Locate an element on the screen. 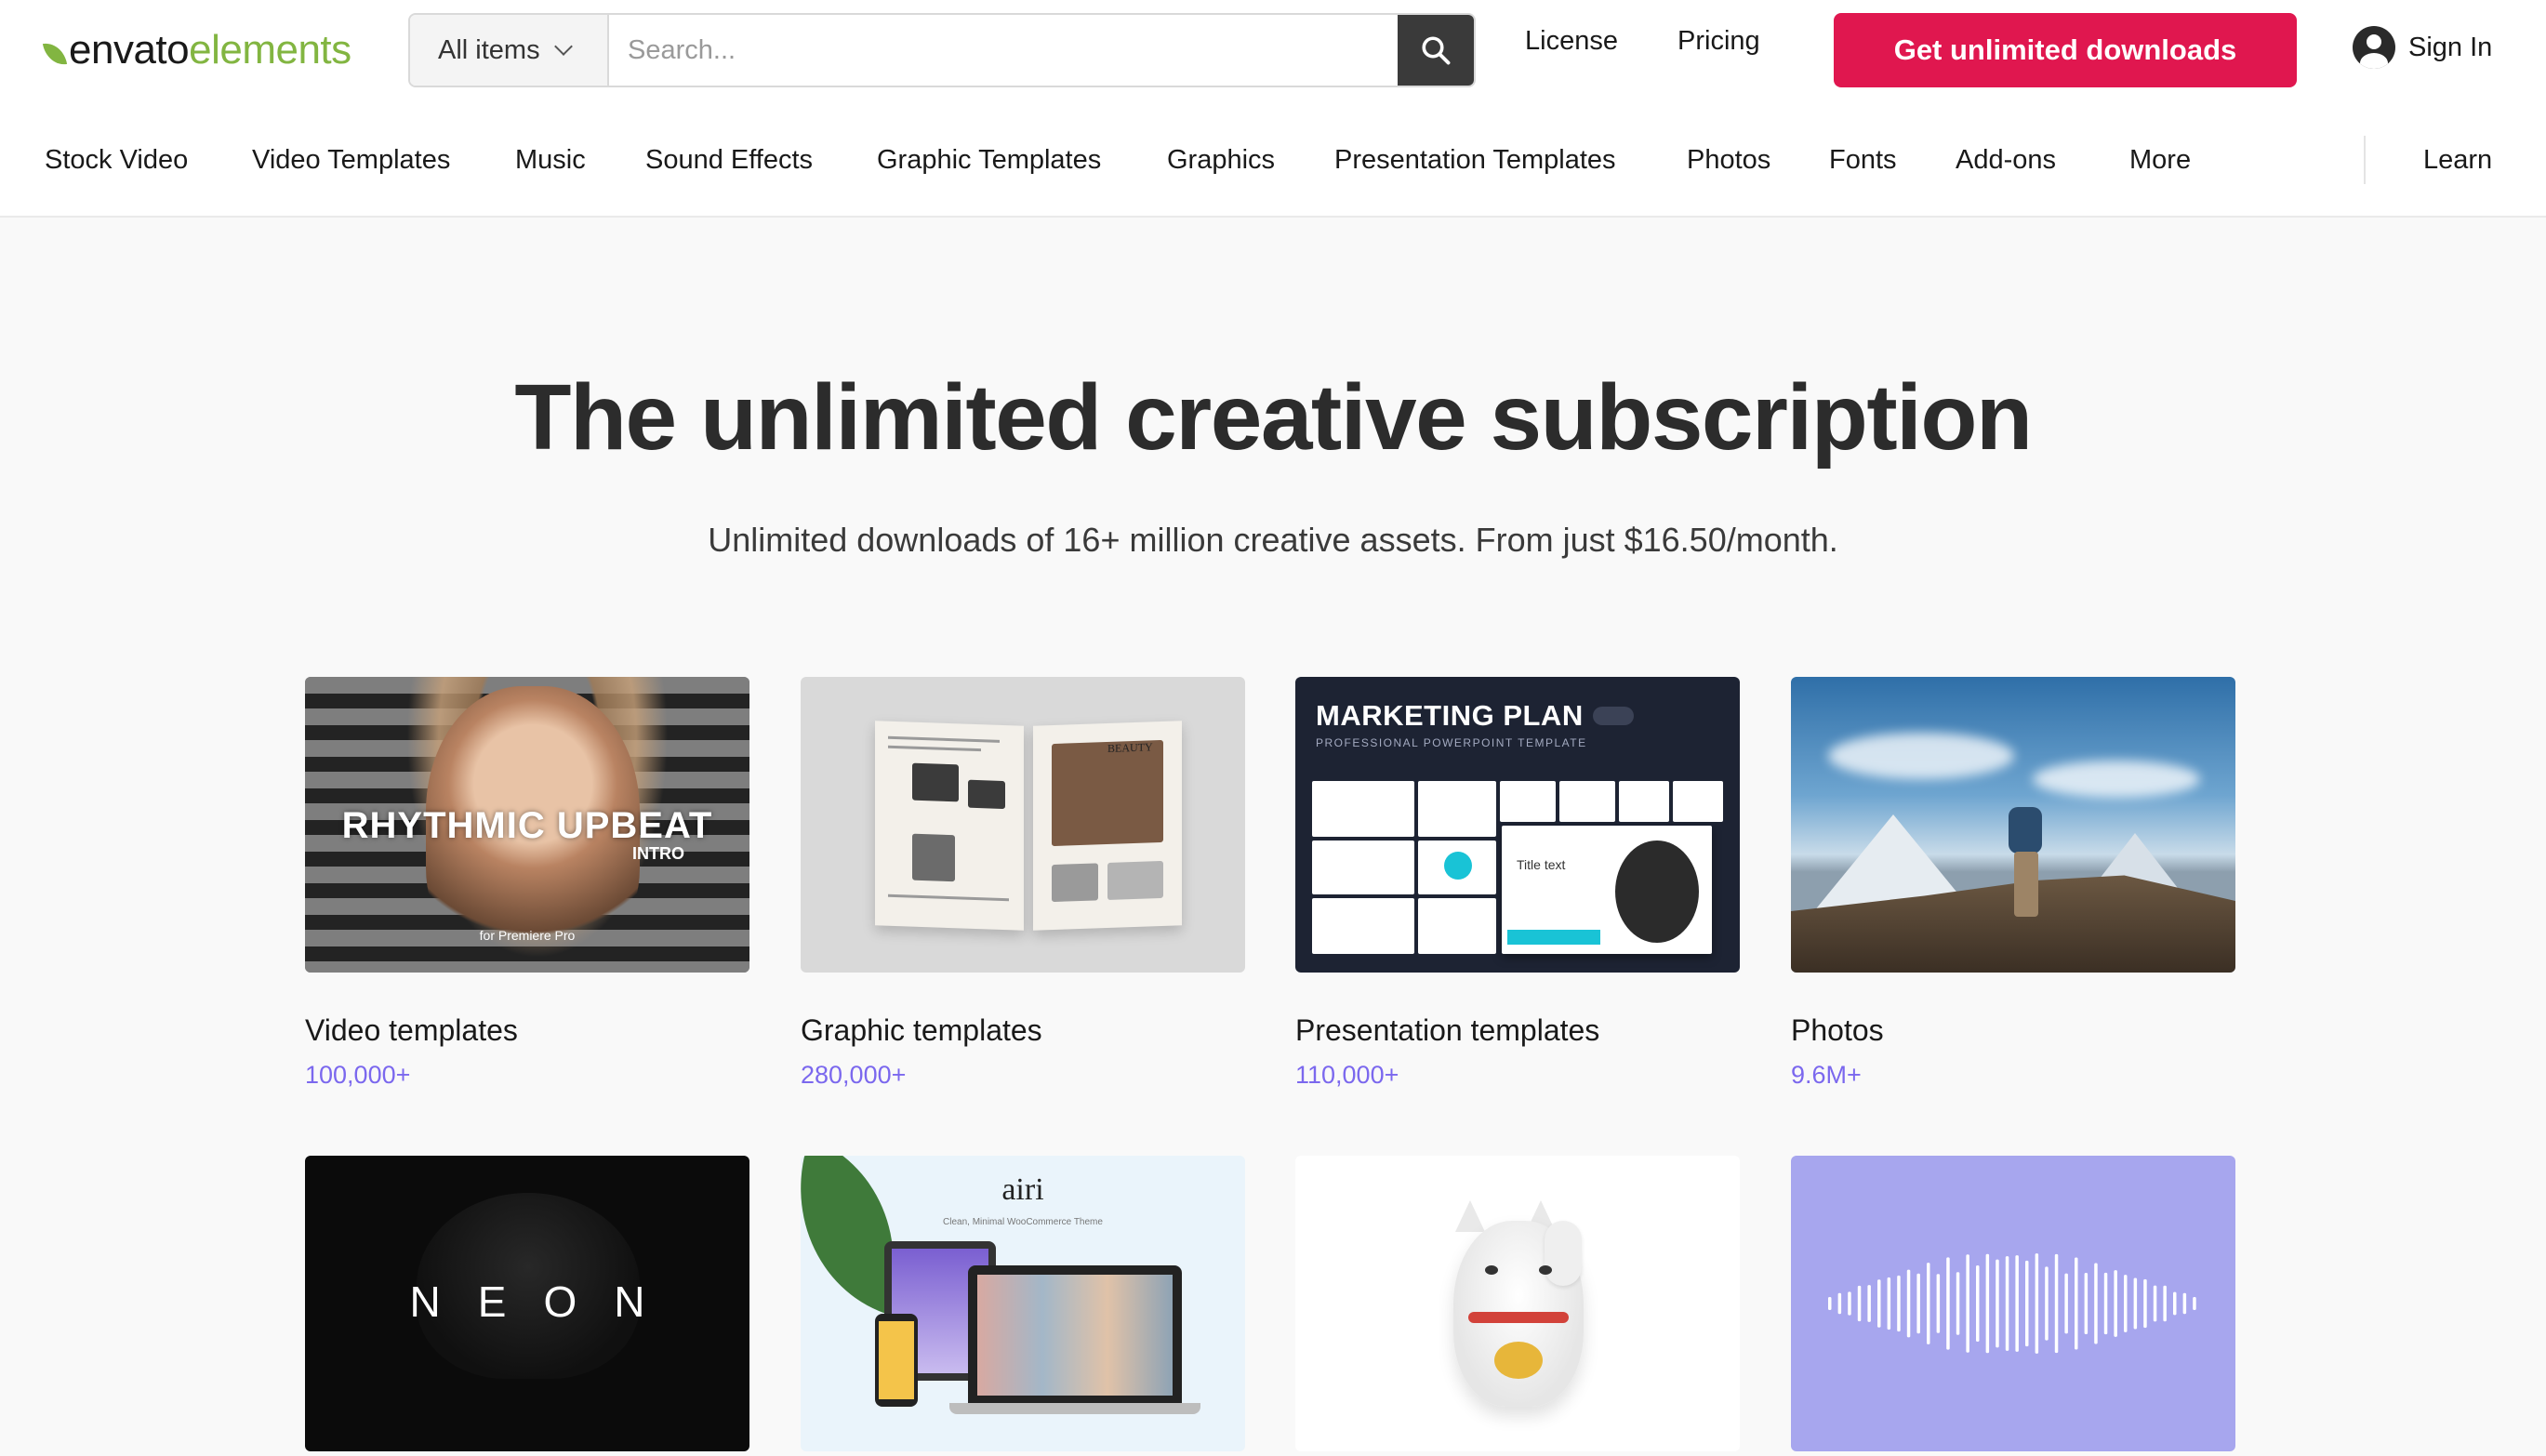 The image size is (2546, 1456). nav-photos: Photos is located at coordinates (1728, 160).